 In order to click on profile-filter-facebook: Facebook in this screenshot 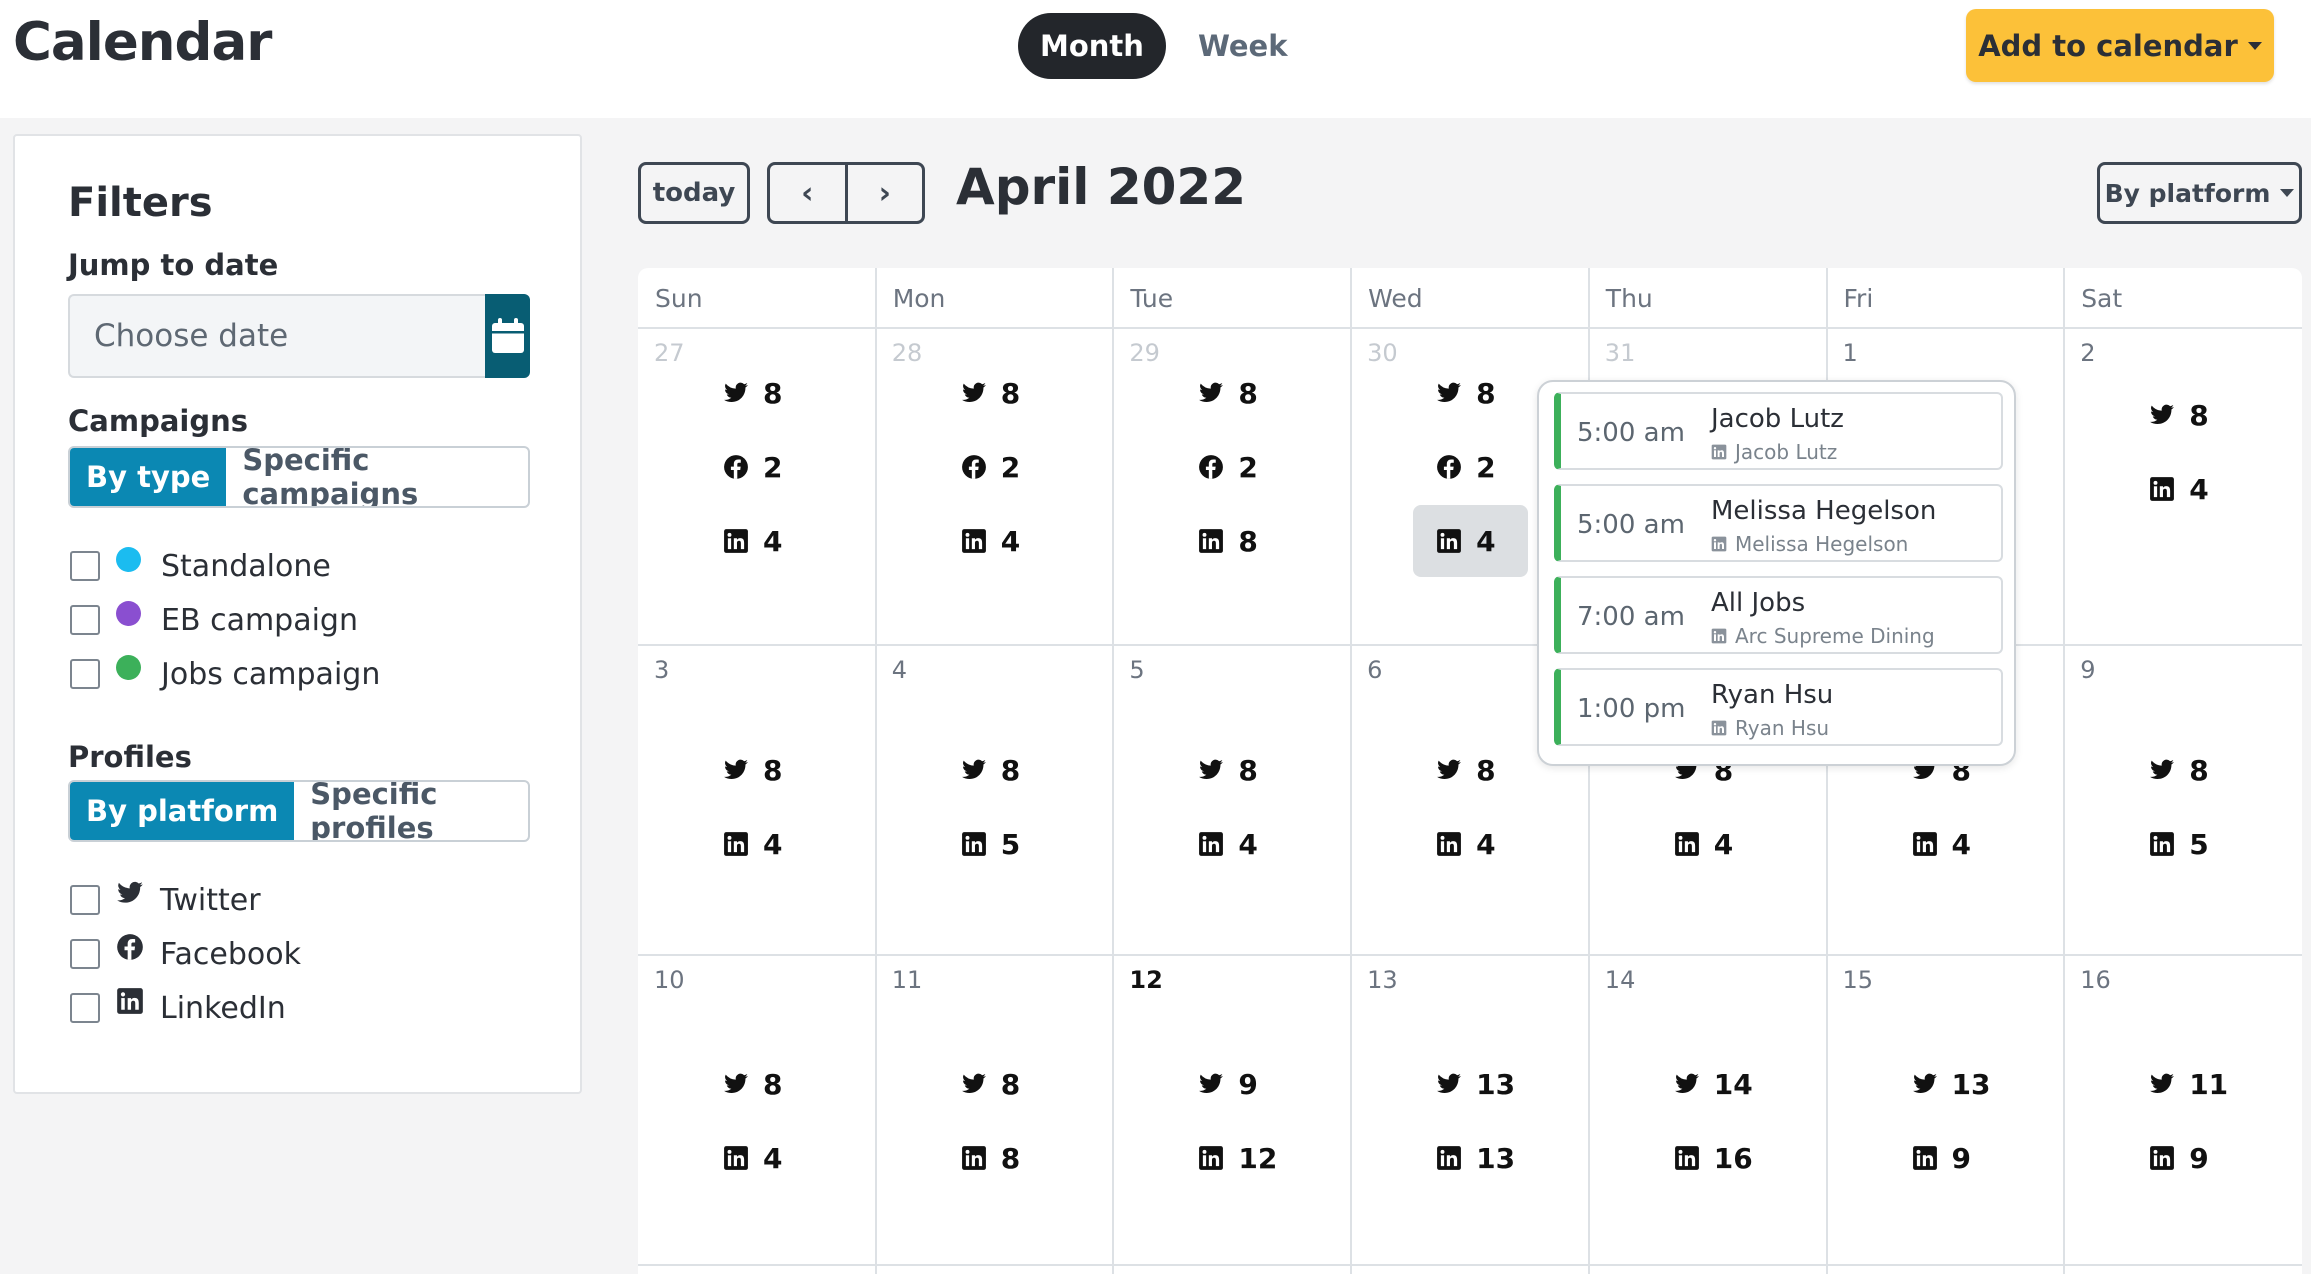, I will do `click(185, 954)`.